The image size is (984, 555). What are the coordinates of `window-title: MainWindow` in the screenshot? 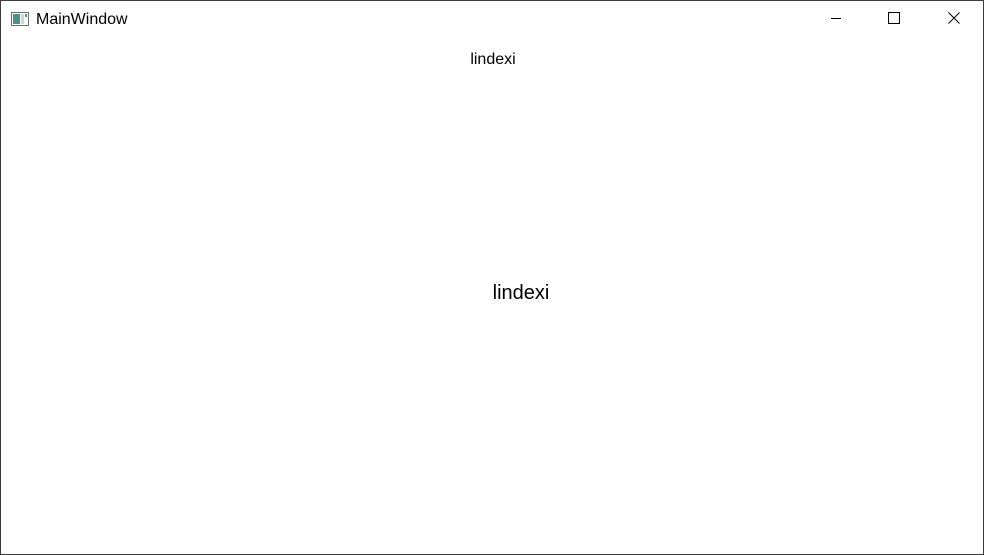 It's located at (82, 19).